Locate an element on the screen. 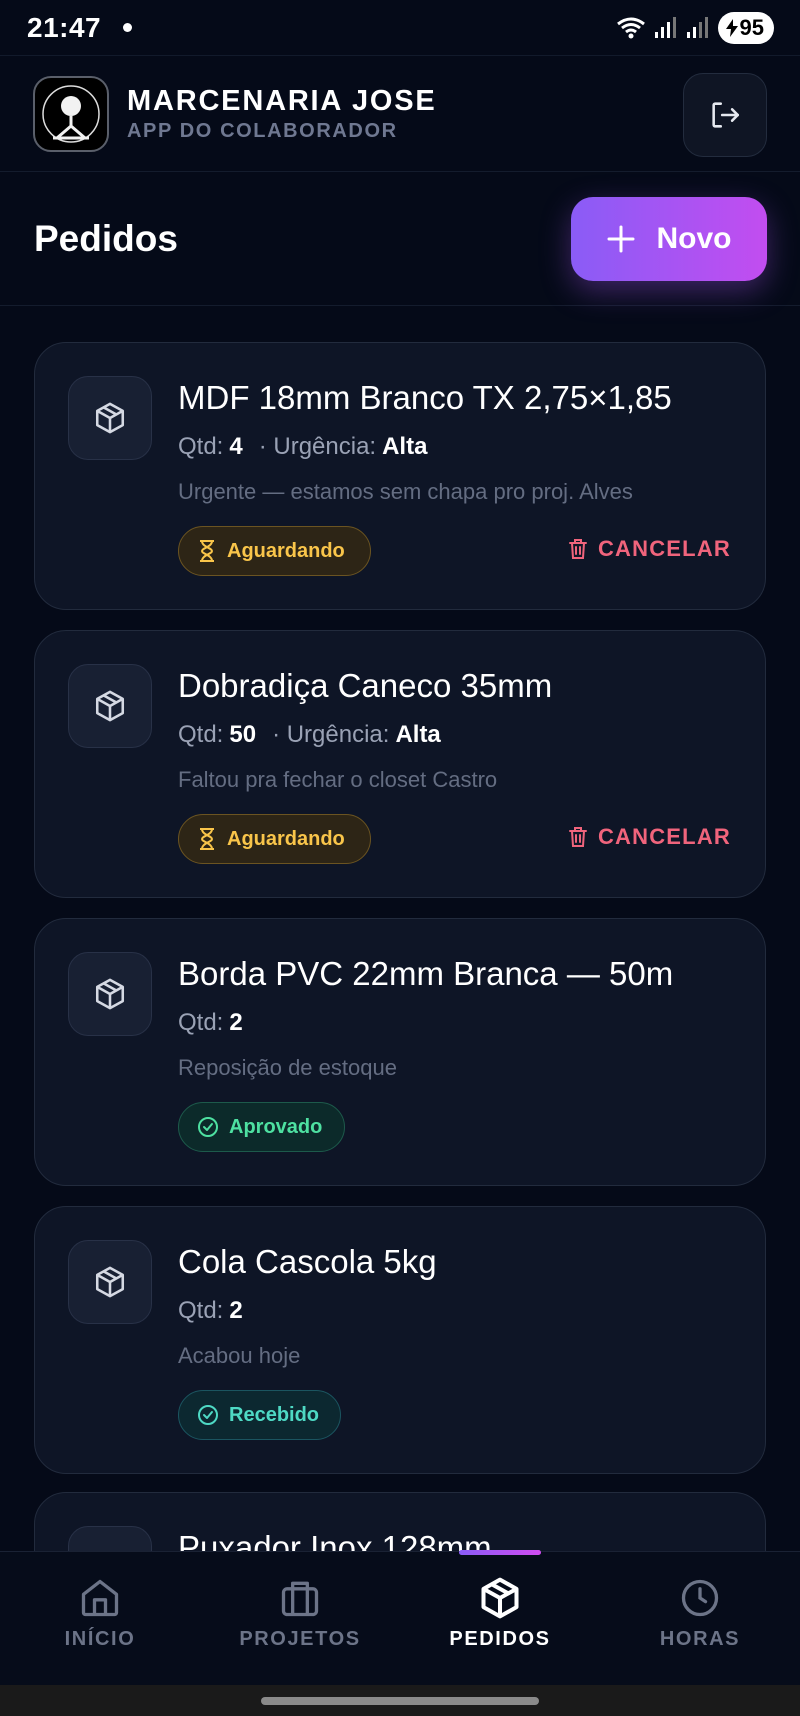 This screenshot has width=800, height=1716. home-icon is located at coordinates (100, 1598).